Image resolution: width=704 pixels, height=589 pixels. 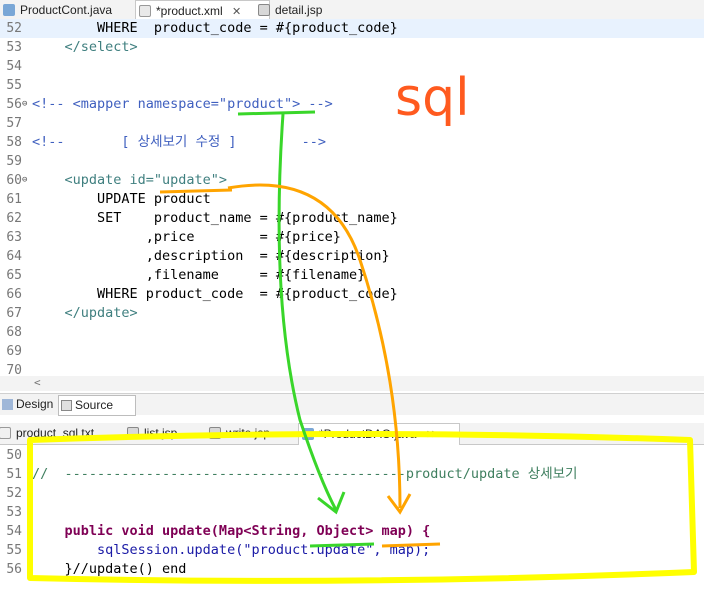 I want to click on green-arrow-line, so click(x=307, y=312).